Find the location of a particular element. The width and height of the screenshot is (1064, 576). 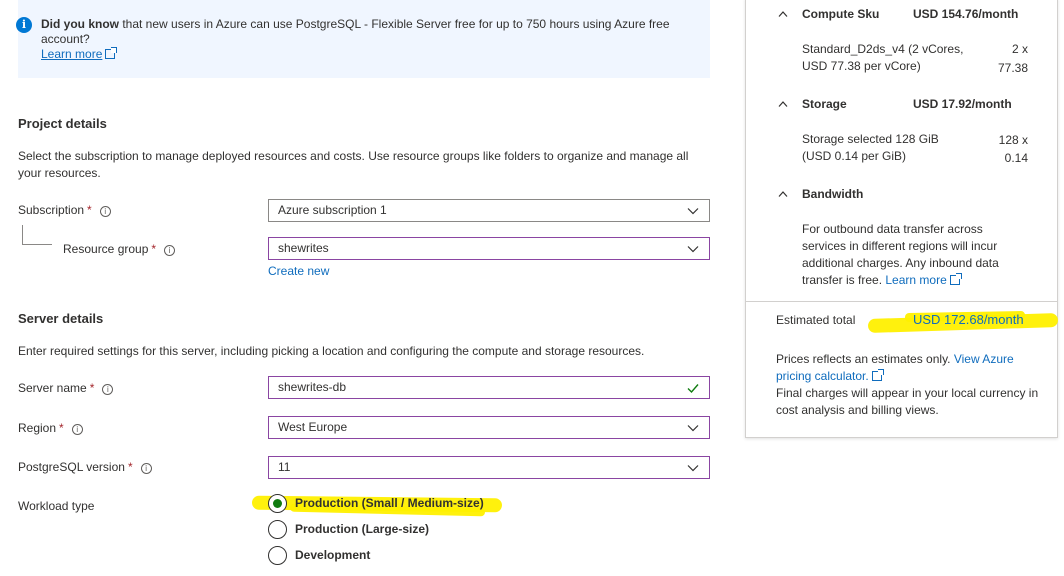

postgres-version-select: 11 is located at coordinates (489, 467).